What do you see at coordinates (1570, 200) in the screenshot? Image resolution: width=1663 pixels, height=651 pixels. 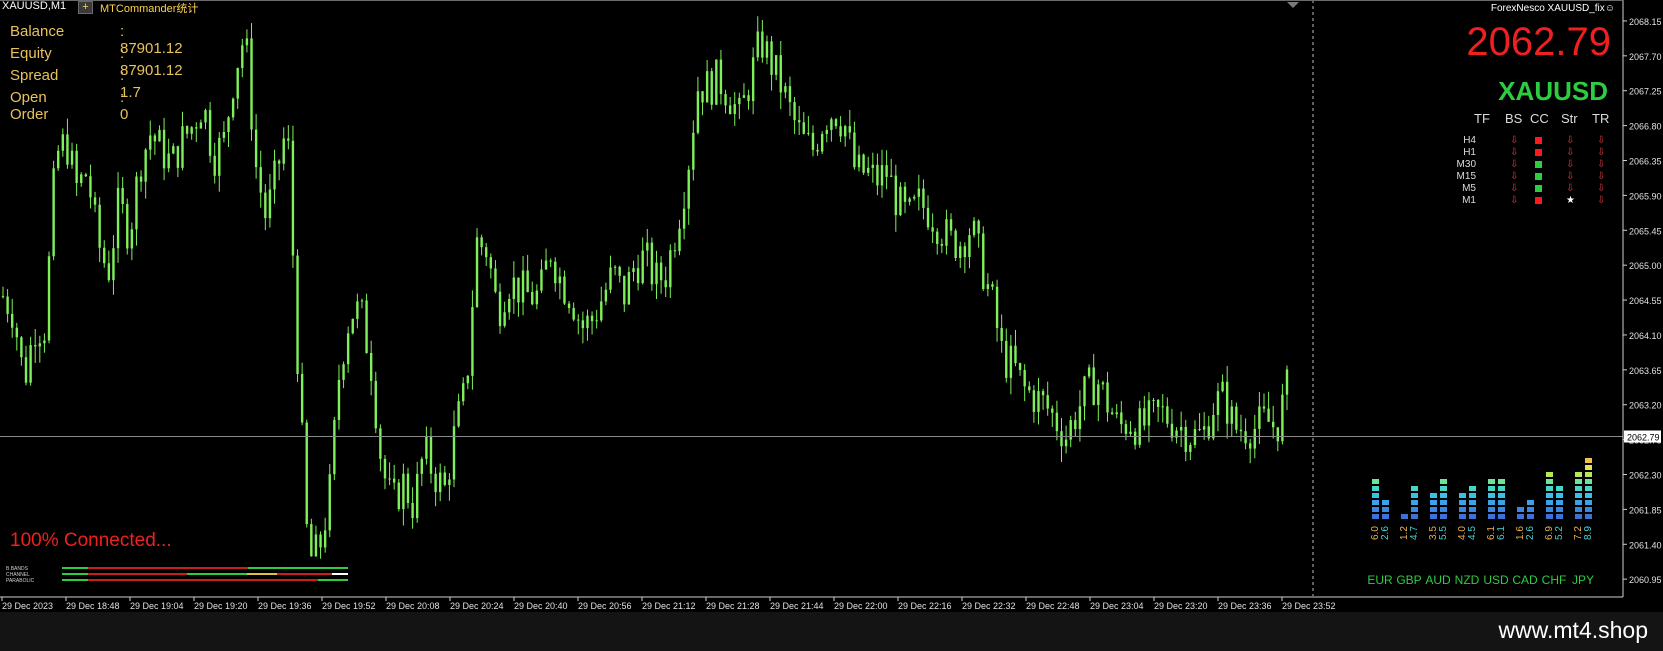 I see `str-indicator-icon: ★` at bounding box center [1570, 200].